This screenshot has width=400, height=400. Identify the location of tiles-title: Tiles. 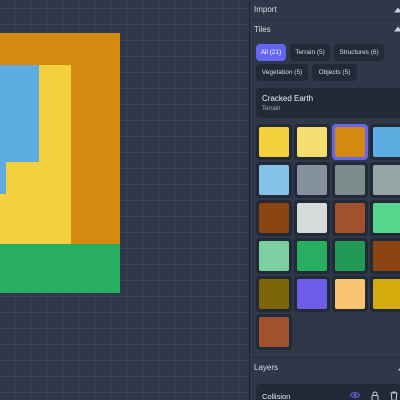
(262, 29).